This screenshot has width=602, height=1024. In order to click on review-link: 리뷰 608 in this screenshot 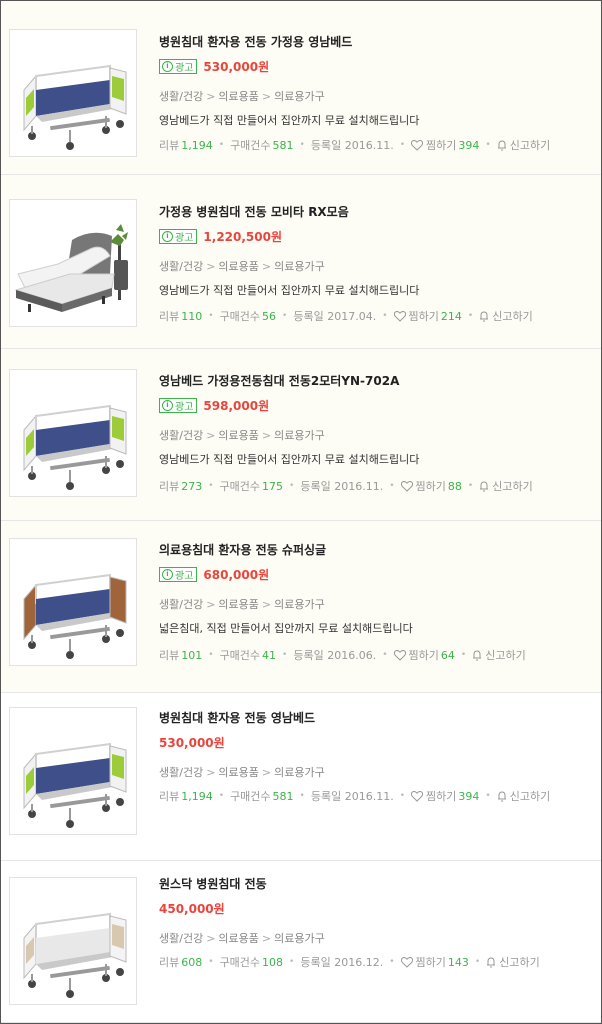, I will do `click(180, 962)`.